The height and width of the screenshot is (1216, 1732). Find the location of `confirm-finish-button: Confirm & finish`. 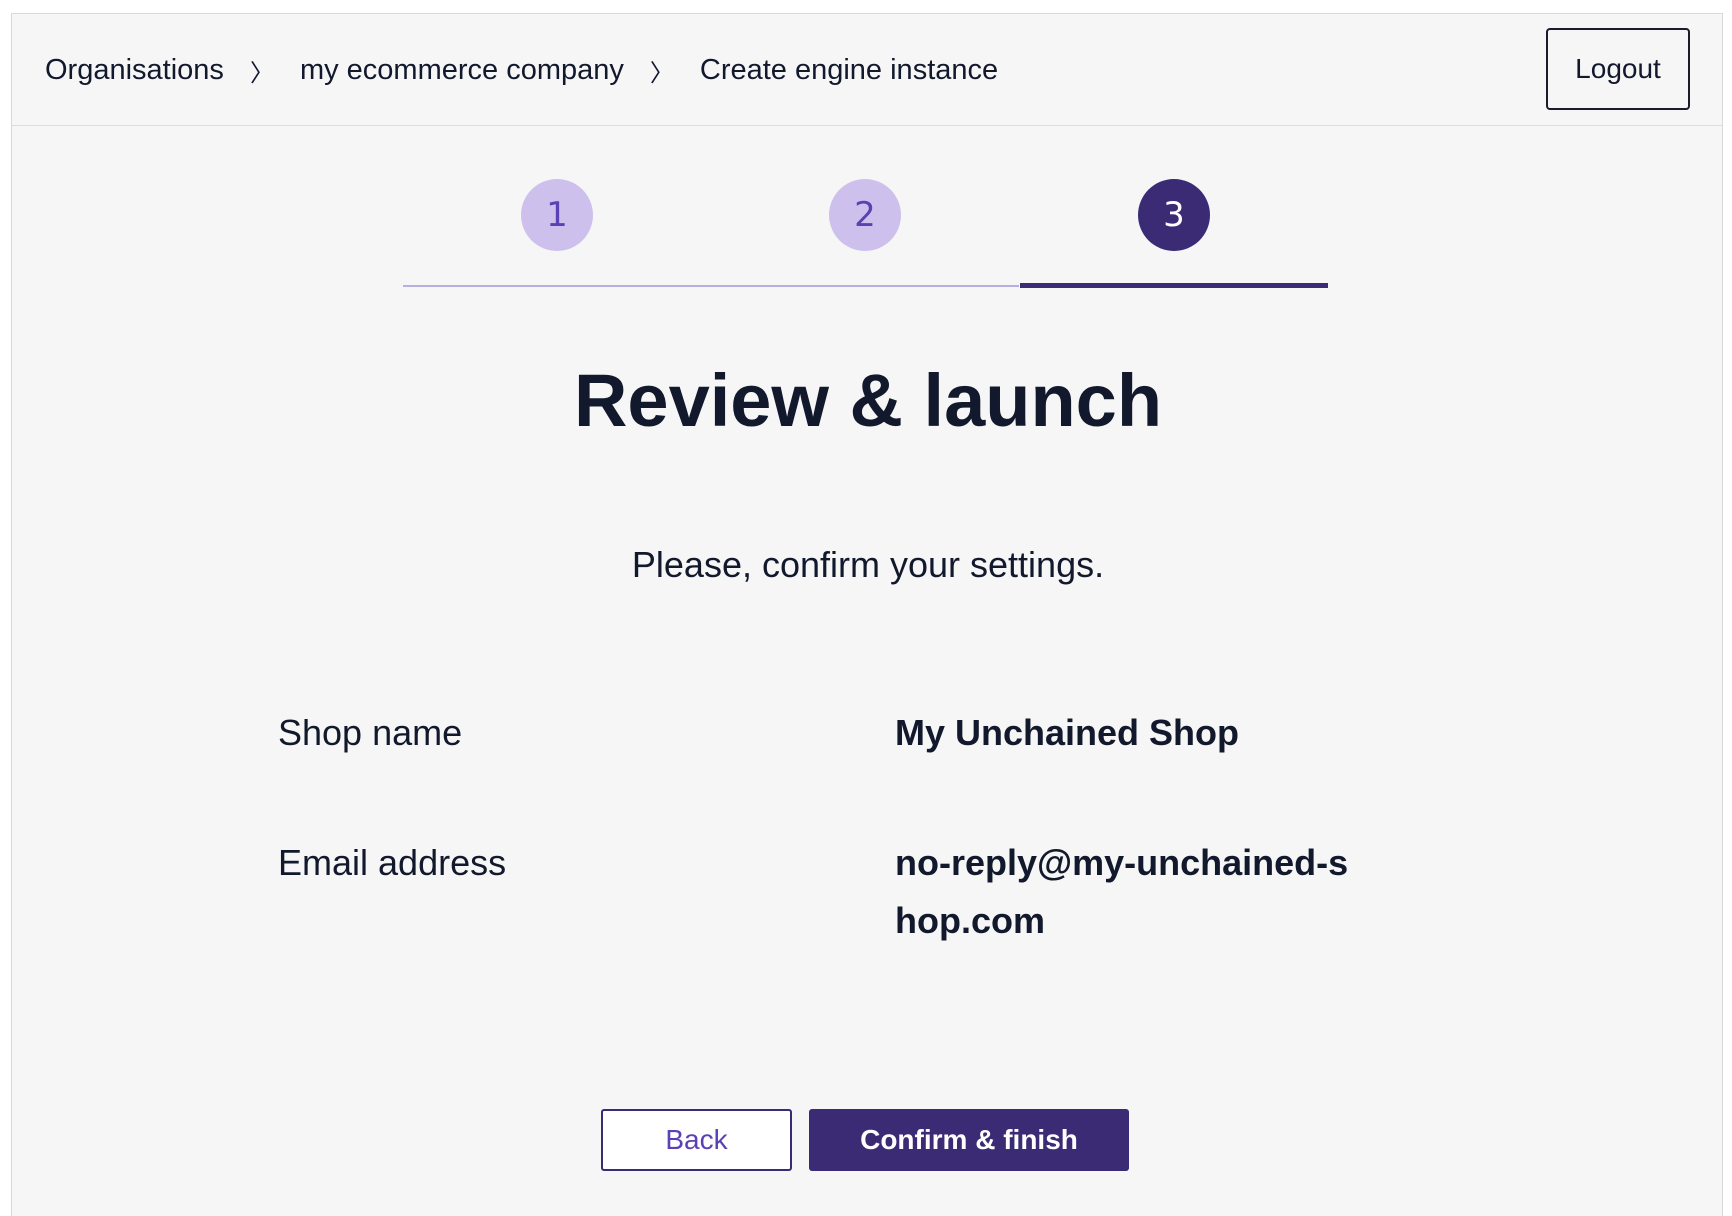

confirm-finish-button: Confirm & finish is located at coordinates (969, 1140).